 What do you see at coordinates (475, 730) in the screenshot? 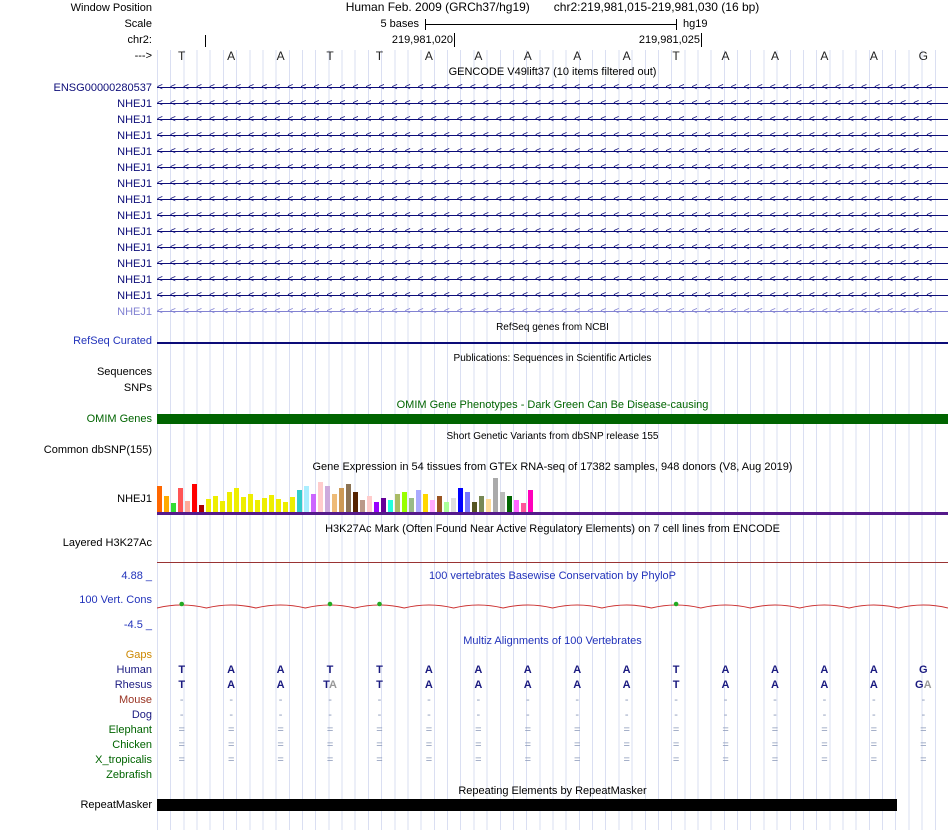
I see `multiz-row-elephant: Elephant = = = = = = = = = = = = = = = =` at bounding box center [475, 730].